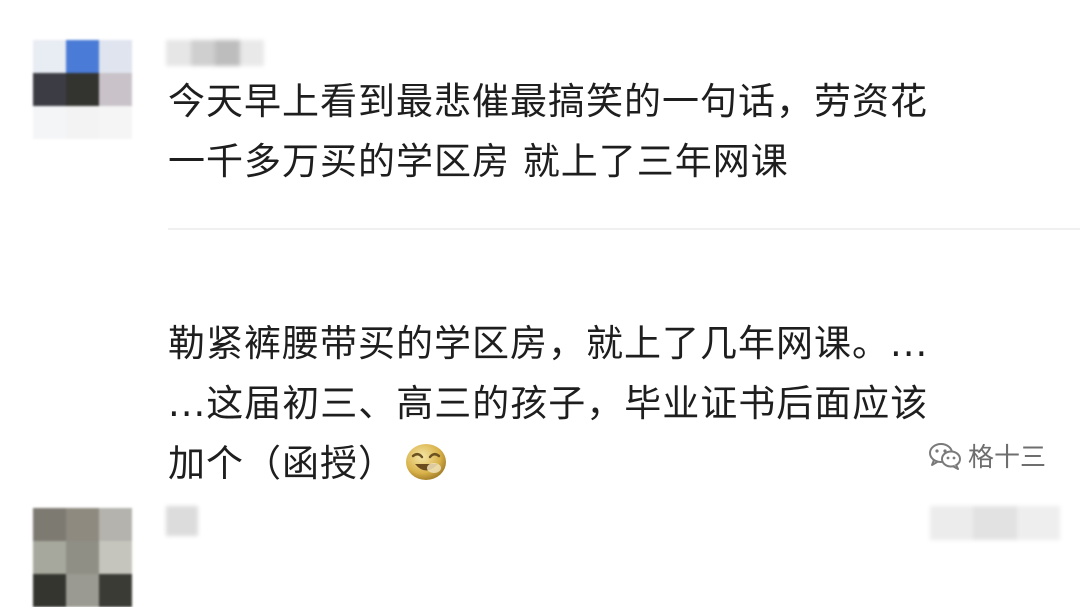 The width and height of the screenshot is (1080, 607). What do you see at coordinates (548, 132) in the screenshot?
I see `comment-text: 今天早上看到最悲催最搞笑的一句话，劳资花 一千多万买的学区房 就上了三年网课` at bounding box center [548, 132].